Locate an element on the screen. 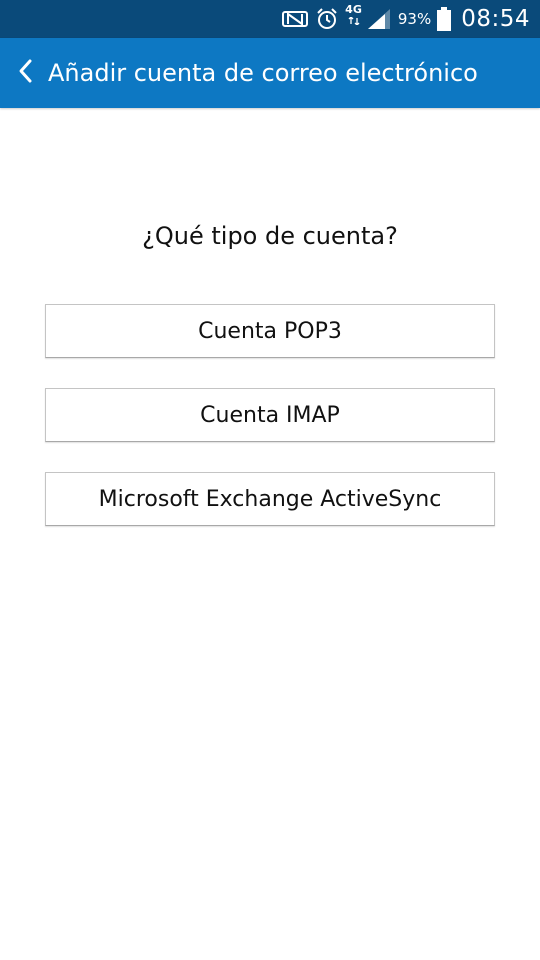 This screenshot has height=960, width=540. battery-icon is located at coordinates (444, 19).